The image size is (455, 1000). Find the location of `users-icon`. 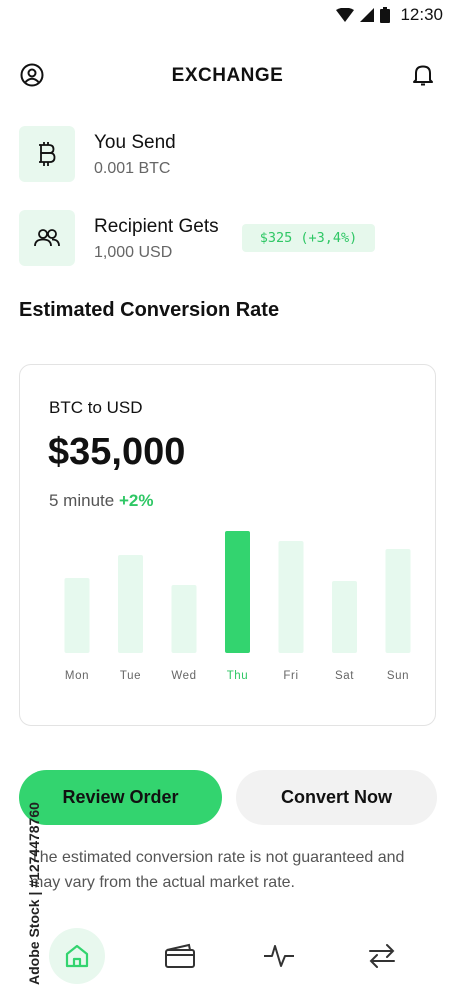

users-icon is located at coordinates (47, 238).